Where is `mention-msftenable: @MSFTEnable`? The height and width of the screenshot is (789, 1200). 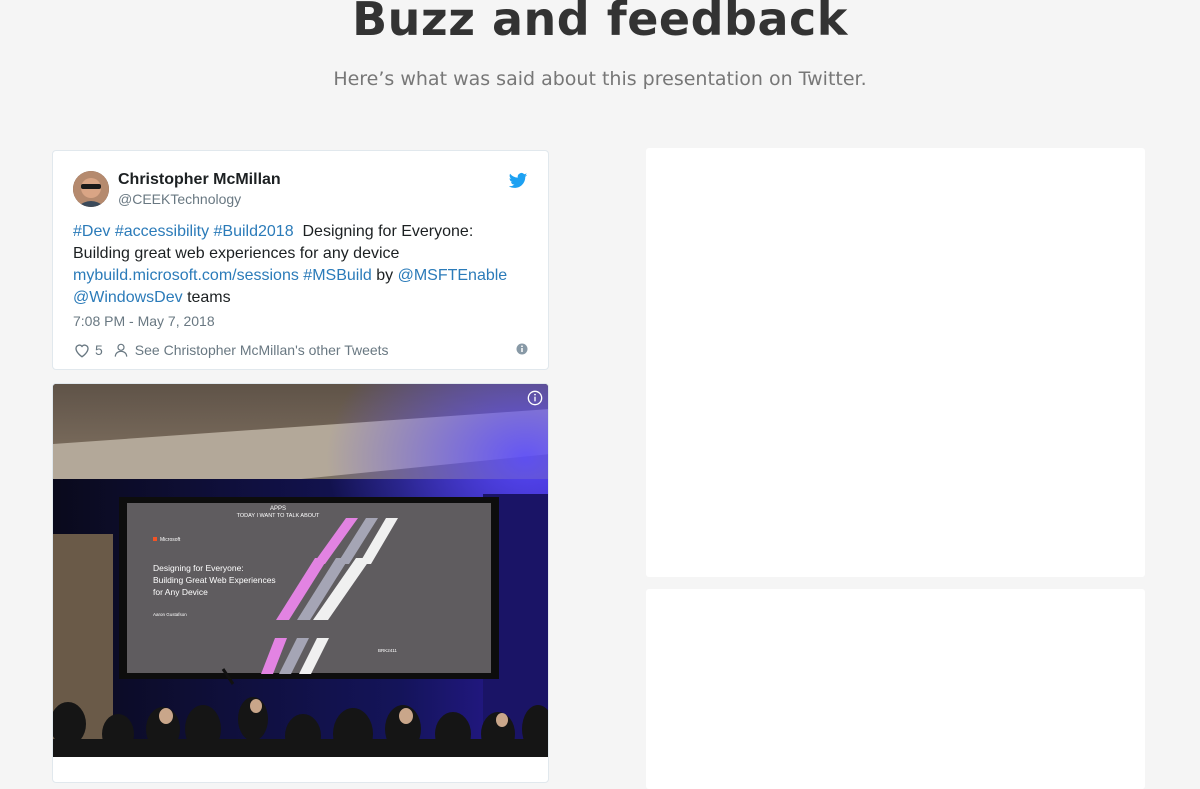 mention-msftenable: @MSFTEnable is located at coordinates (453, 275).